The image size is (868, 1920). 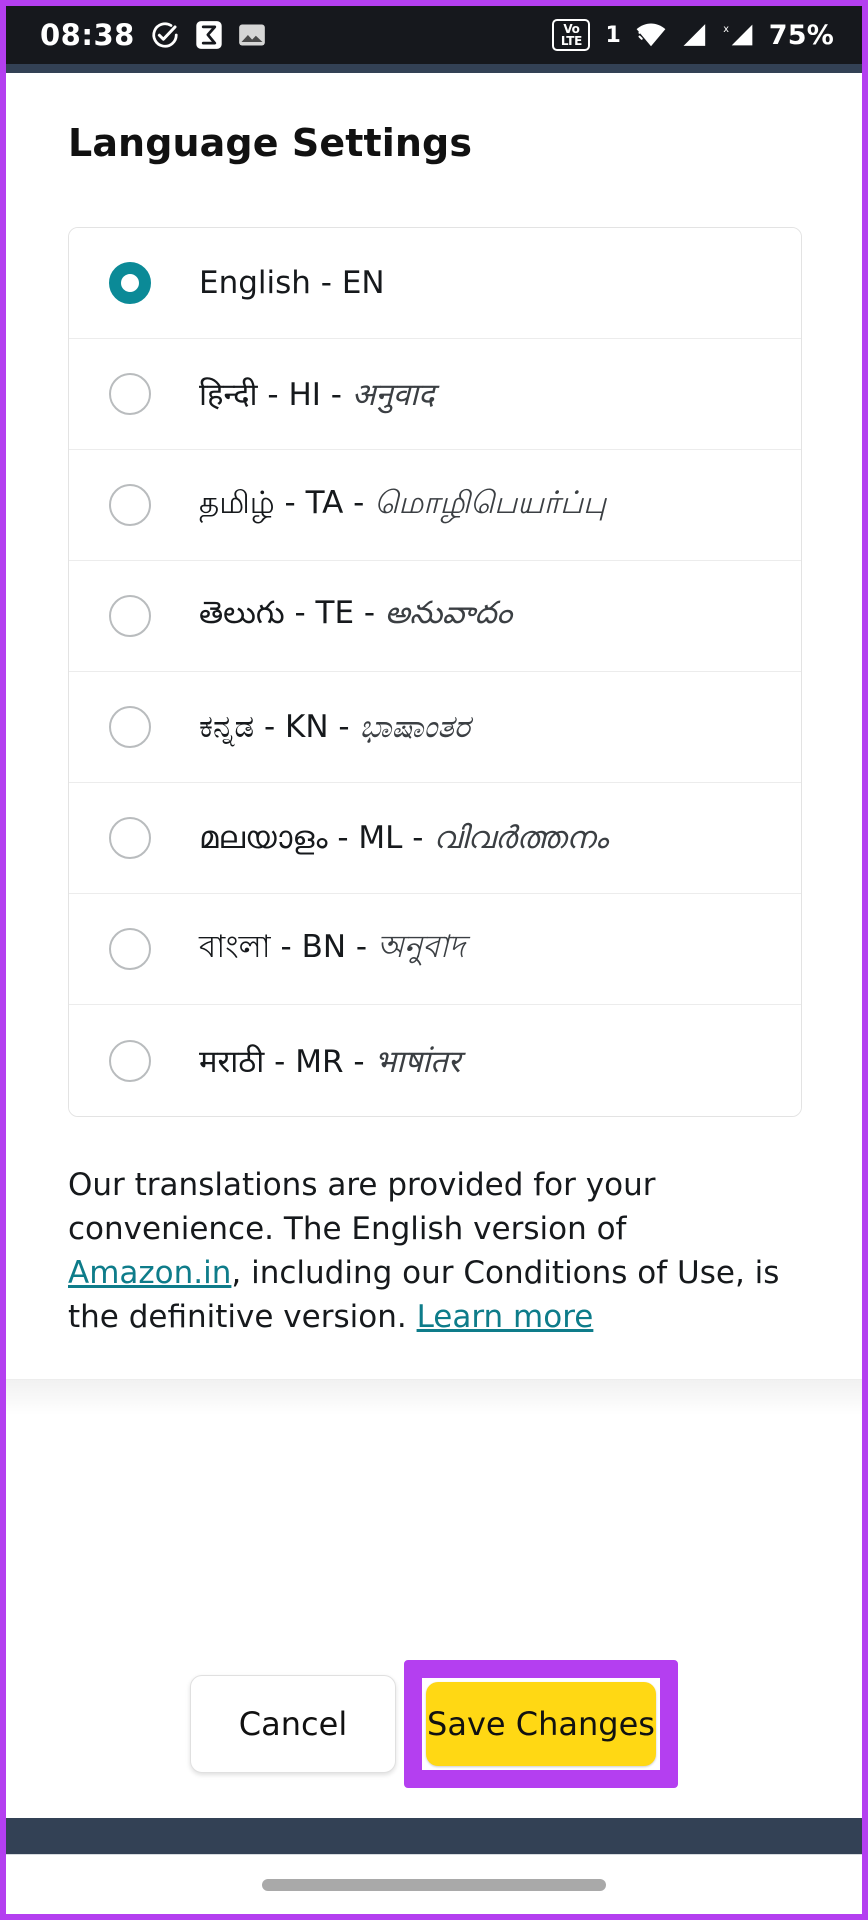 I want to click on battery-percent-label: 75%, so click(x=801, y=35).